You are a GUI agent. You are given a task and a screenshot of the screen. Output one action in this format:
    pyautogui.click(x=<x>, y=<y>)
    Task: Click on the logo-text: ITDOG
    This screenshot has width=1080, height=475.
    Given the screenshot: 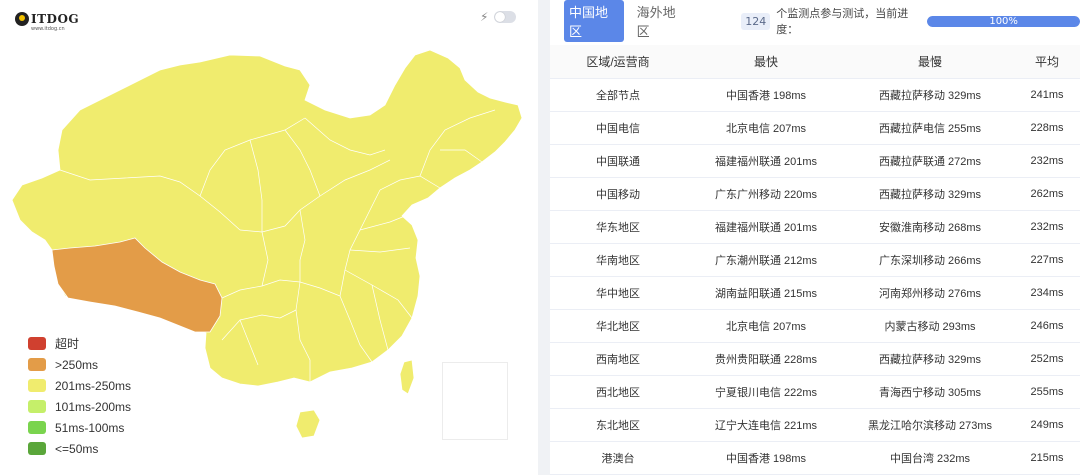 What is the action you would take?
    pyautogui.click(x=55, y=19)
    